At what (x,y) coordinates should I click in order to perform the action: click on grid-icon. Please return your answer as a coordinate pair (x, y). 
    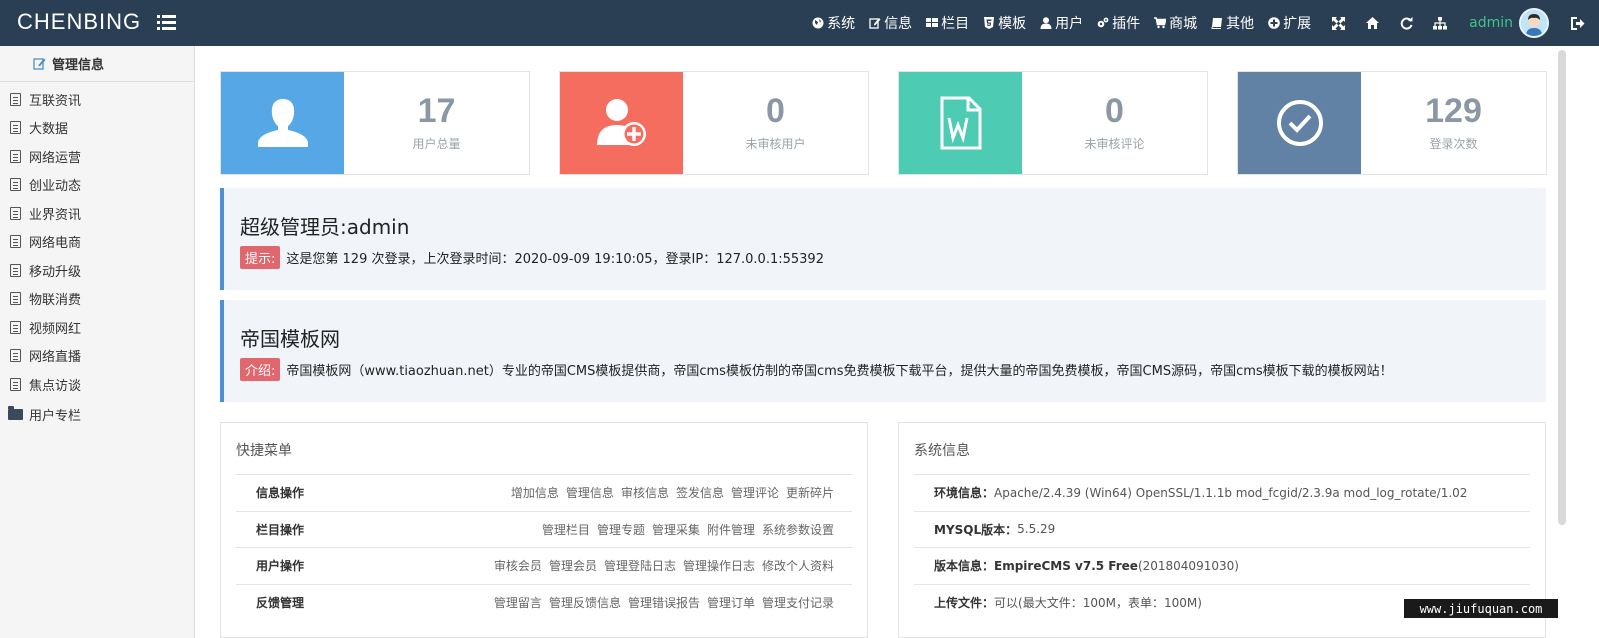
    Looking at the image, I should click on (932, 22).